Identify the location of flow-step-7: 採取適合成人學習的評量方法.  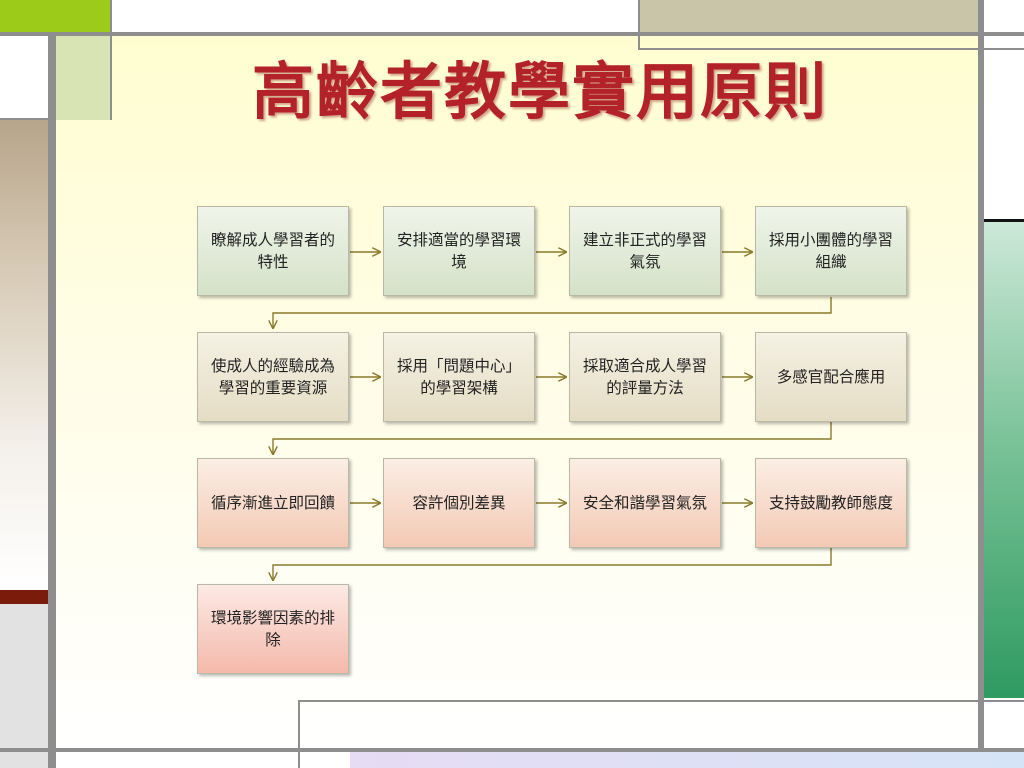
(645, 377).